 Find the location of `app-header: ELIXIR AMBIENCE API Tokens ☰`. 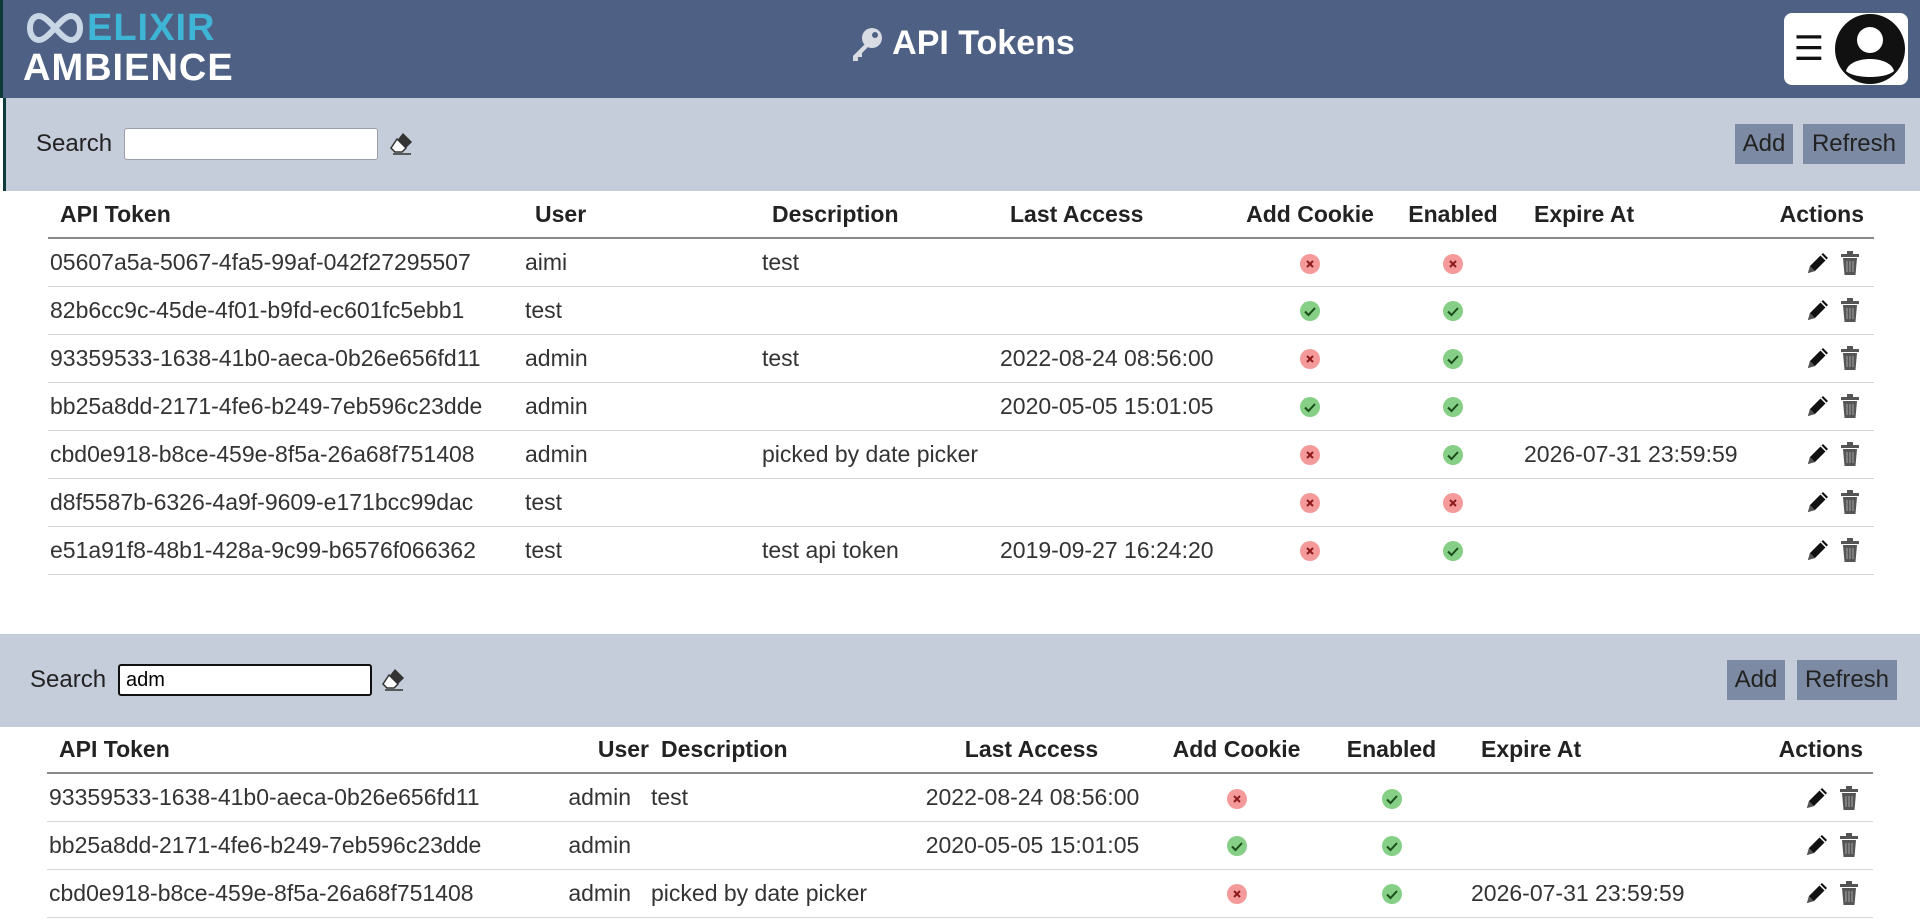

app-header: ELIXIR AMBIENCE API Tokens ☰ is located at coordinates (960, 49).